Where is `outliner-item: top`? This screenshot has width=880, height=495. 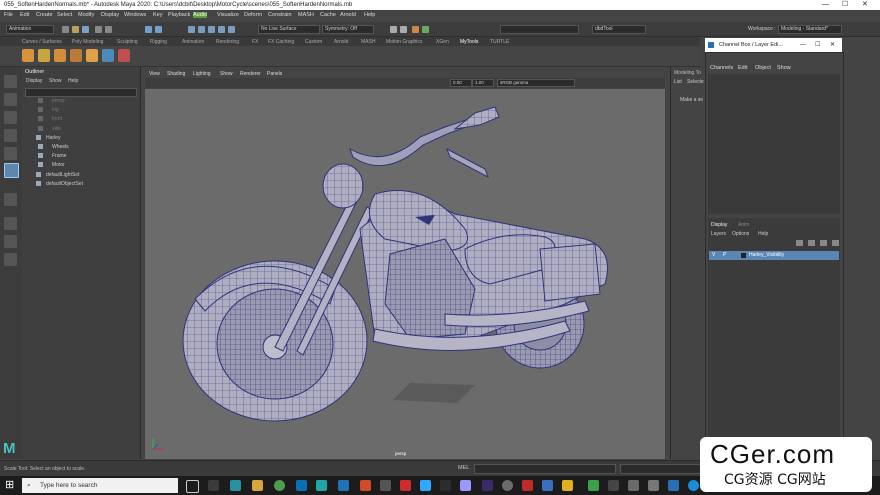
outliner-item: top is located at coordinates (79, 110).